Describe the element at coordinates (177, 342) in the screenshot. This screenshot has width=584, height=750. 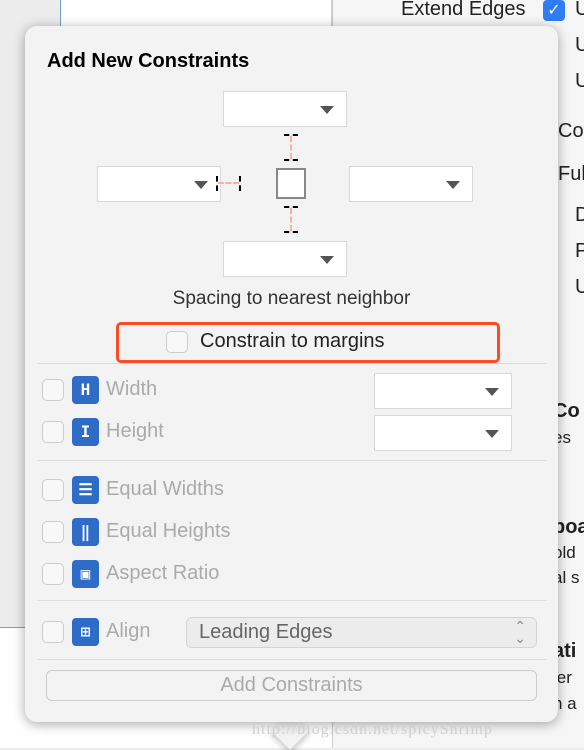
I see `constrain-to-margins-checkbox` at that location.